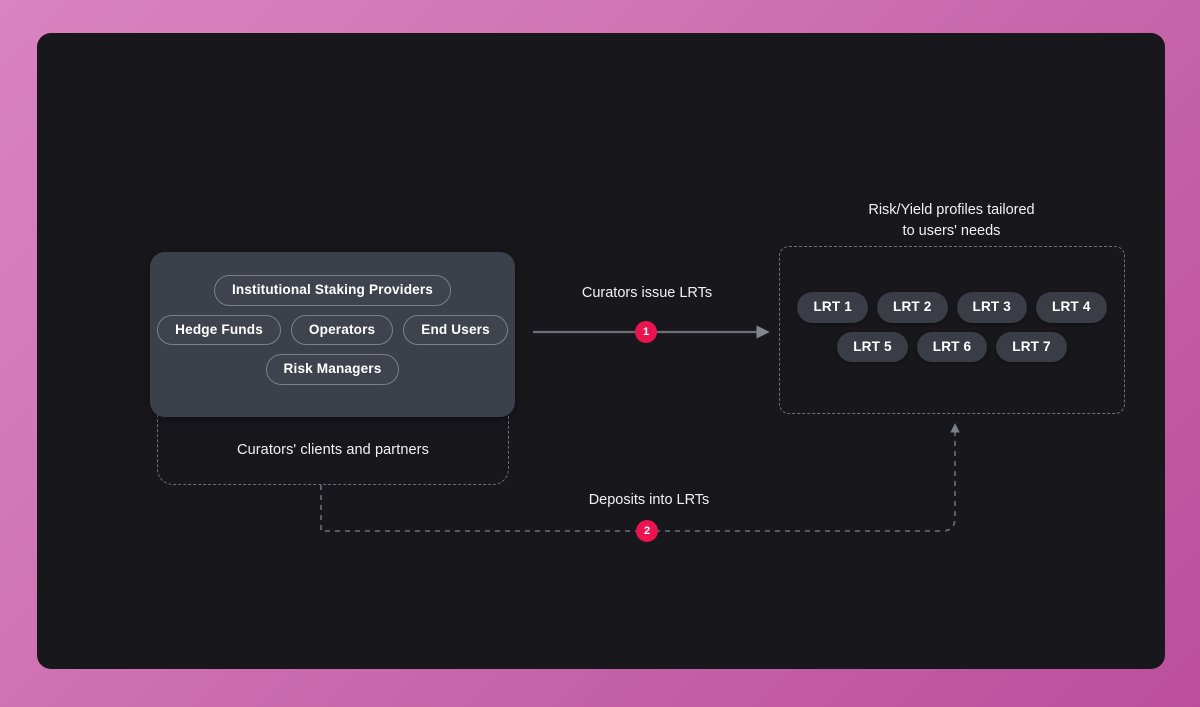 This screenshot has height=707, width=1200. I want to click on right-group-title-line1: Risk/Yield profiles tailored, so click(951, 210).